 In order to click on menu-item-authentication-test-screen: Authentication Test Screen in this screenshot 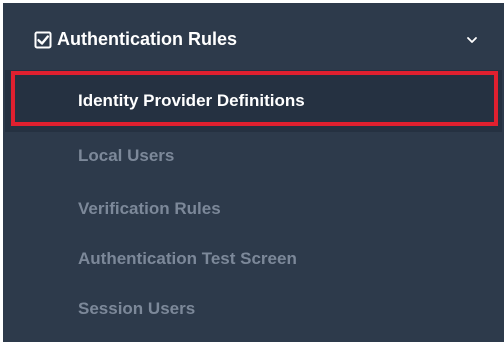, I will do `click(278, 264)`.